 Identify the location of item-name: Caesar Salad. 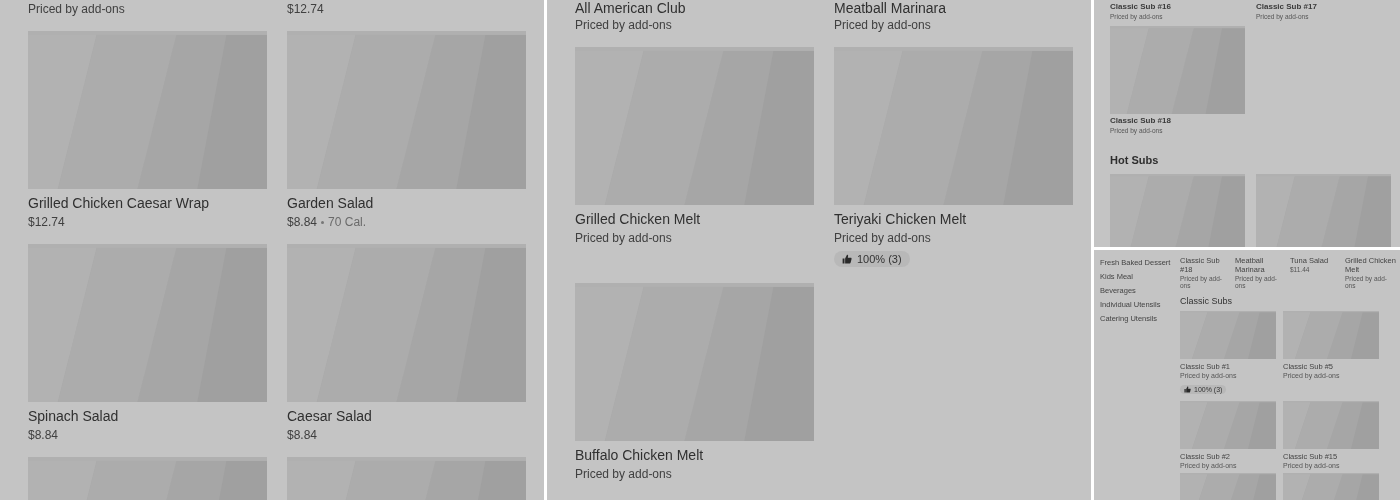
(330, 416).